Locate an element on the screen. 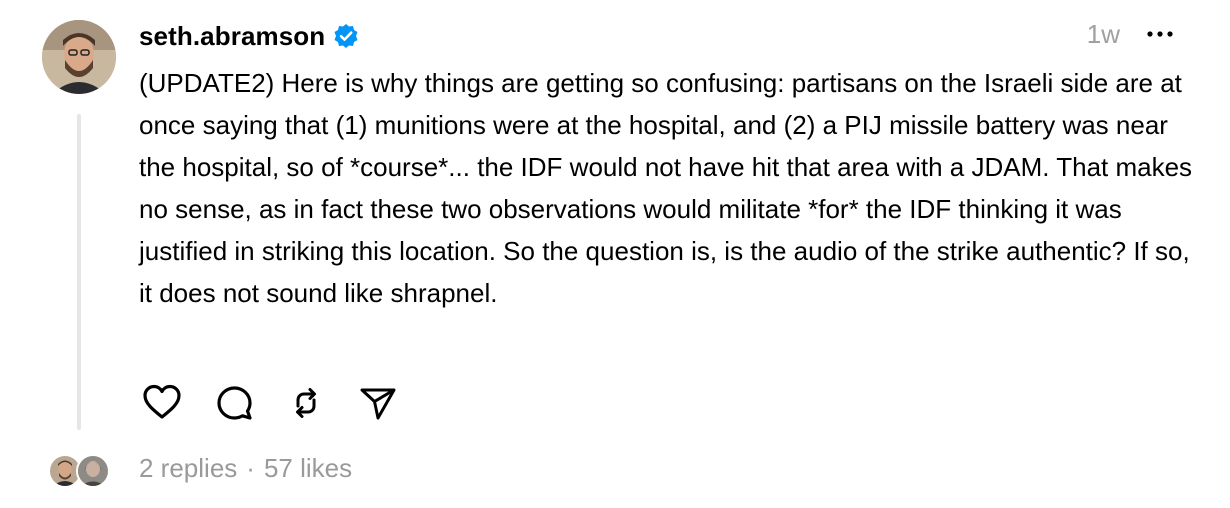 This screenshot has width=1230, height=508. verified-badge-icon is located at coordinates (346, 36).